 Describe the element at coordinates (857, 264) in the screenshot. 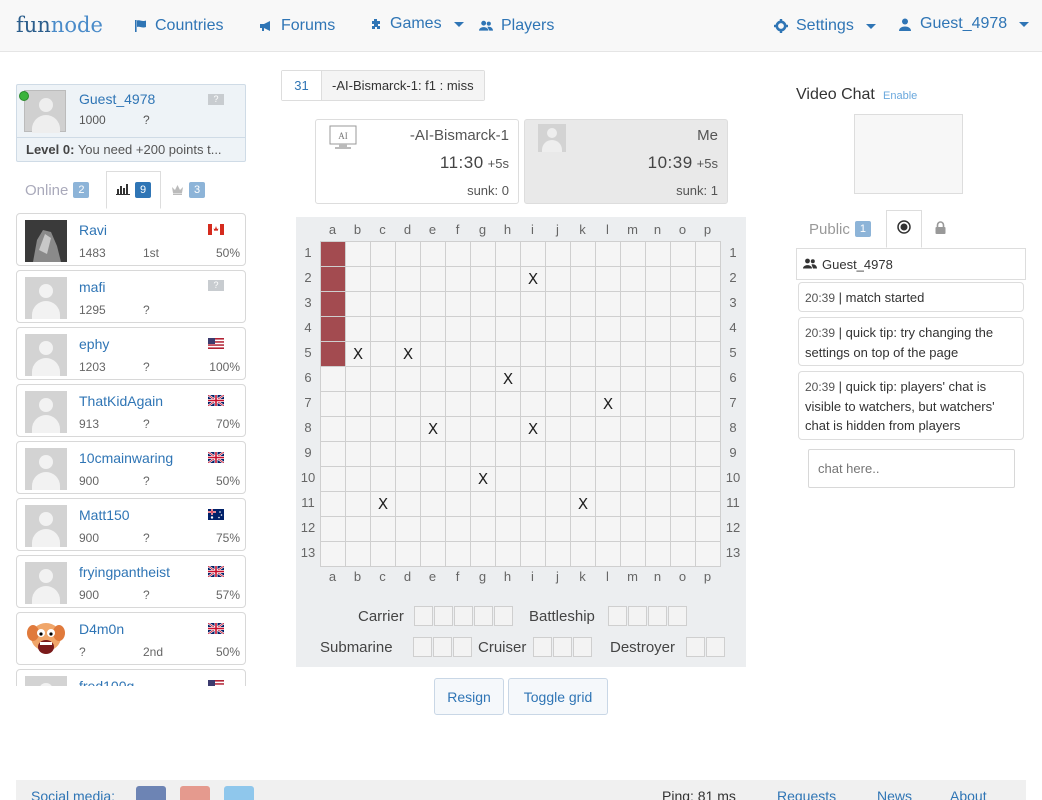

I see `chat-user: Guest_4978` at that location.